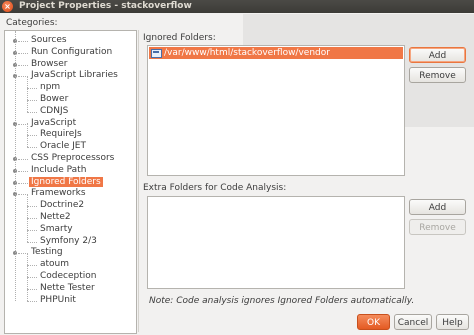  I want to click on tree-item-label: Symfony 2/3, so click(68, 240).